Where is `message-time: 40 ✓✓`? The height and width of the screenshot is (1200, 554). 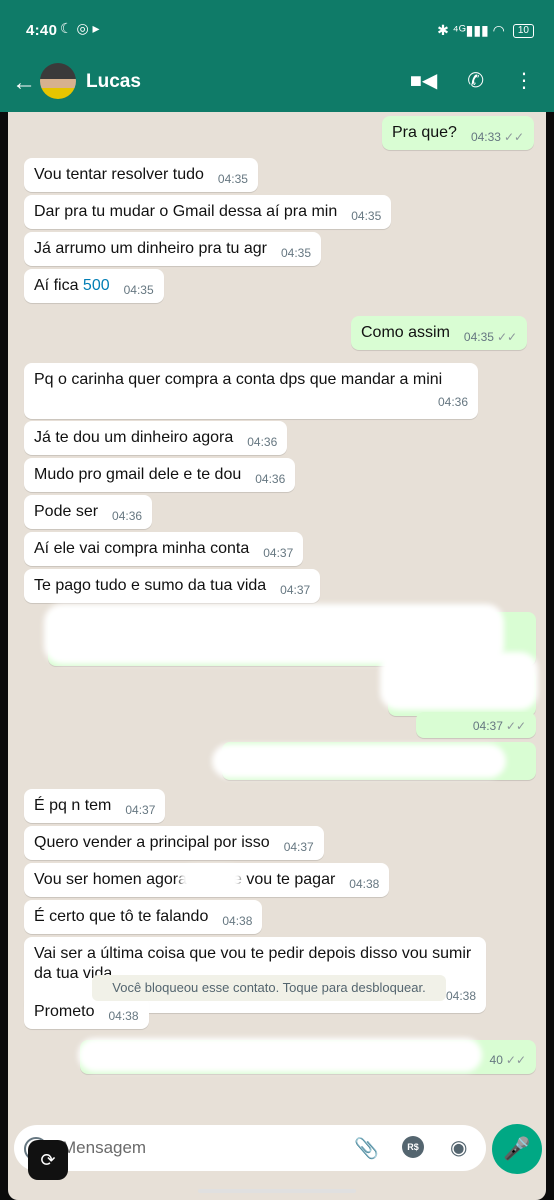 message-time: 40 ✓✓ is located at coordinates (507, 1060).